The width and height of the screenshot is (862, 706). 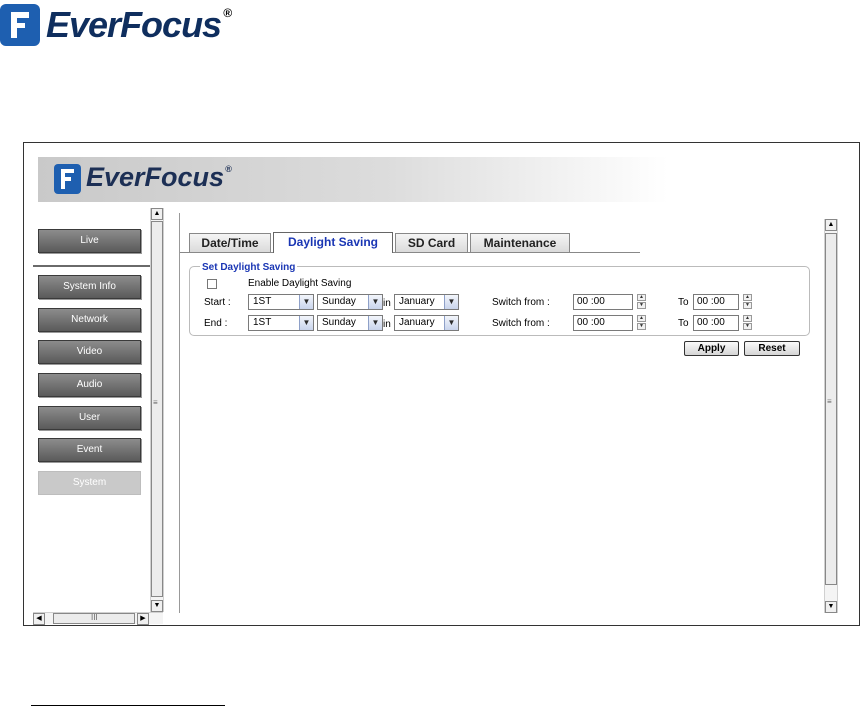 I want to click on end-month-select: January ▼, so click(x=426, y=323).